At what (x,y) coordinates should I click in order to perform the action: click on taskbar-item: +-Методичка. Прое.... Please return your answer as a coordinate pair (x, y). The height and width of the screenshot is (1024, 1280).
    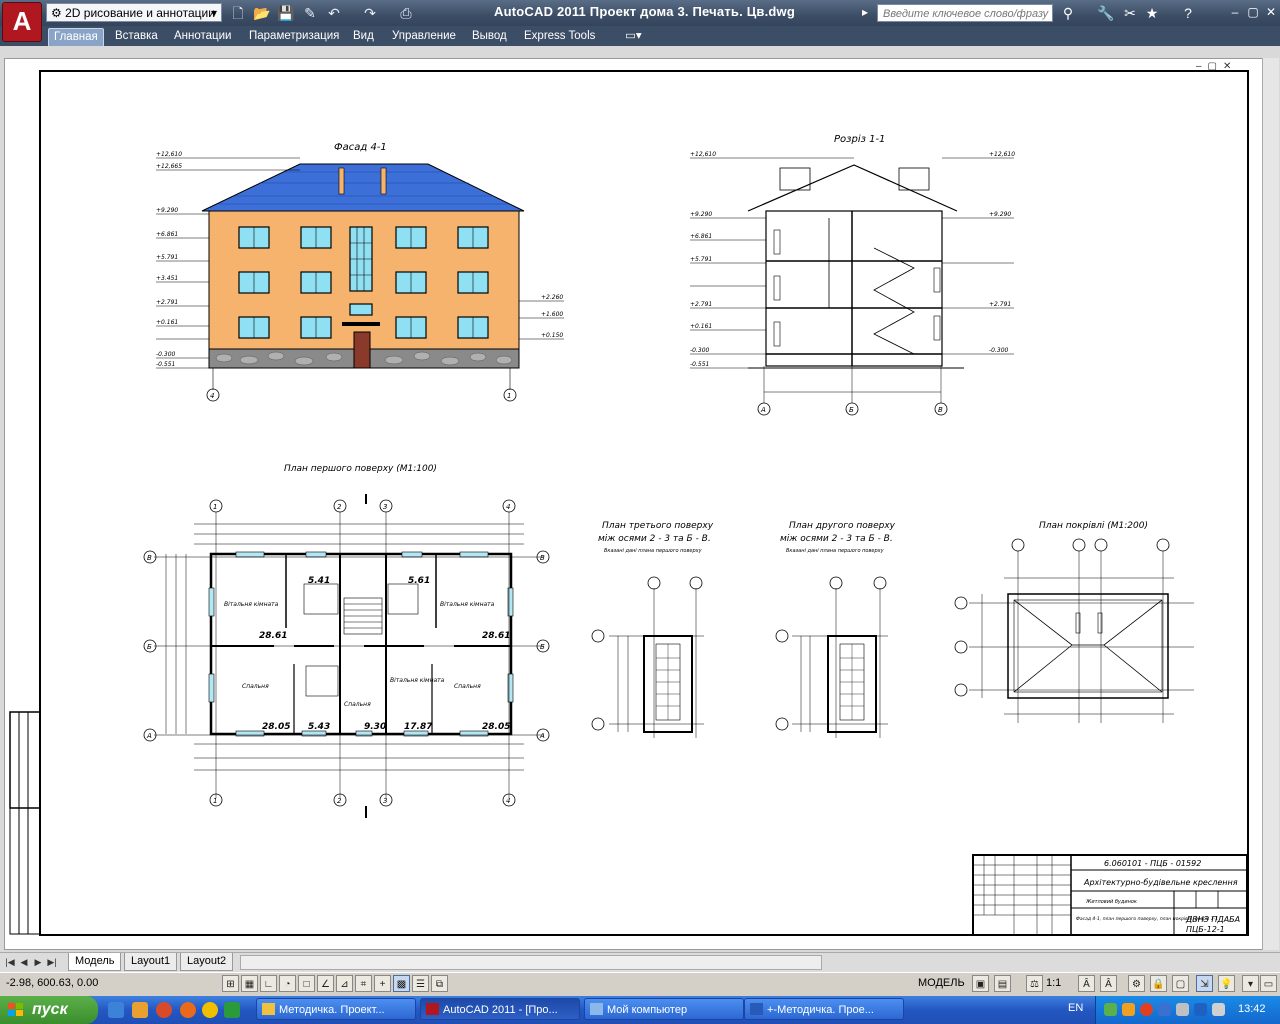
    Looking at the image, I should click on (824, 1009).